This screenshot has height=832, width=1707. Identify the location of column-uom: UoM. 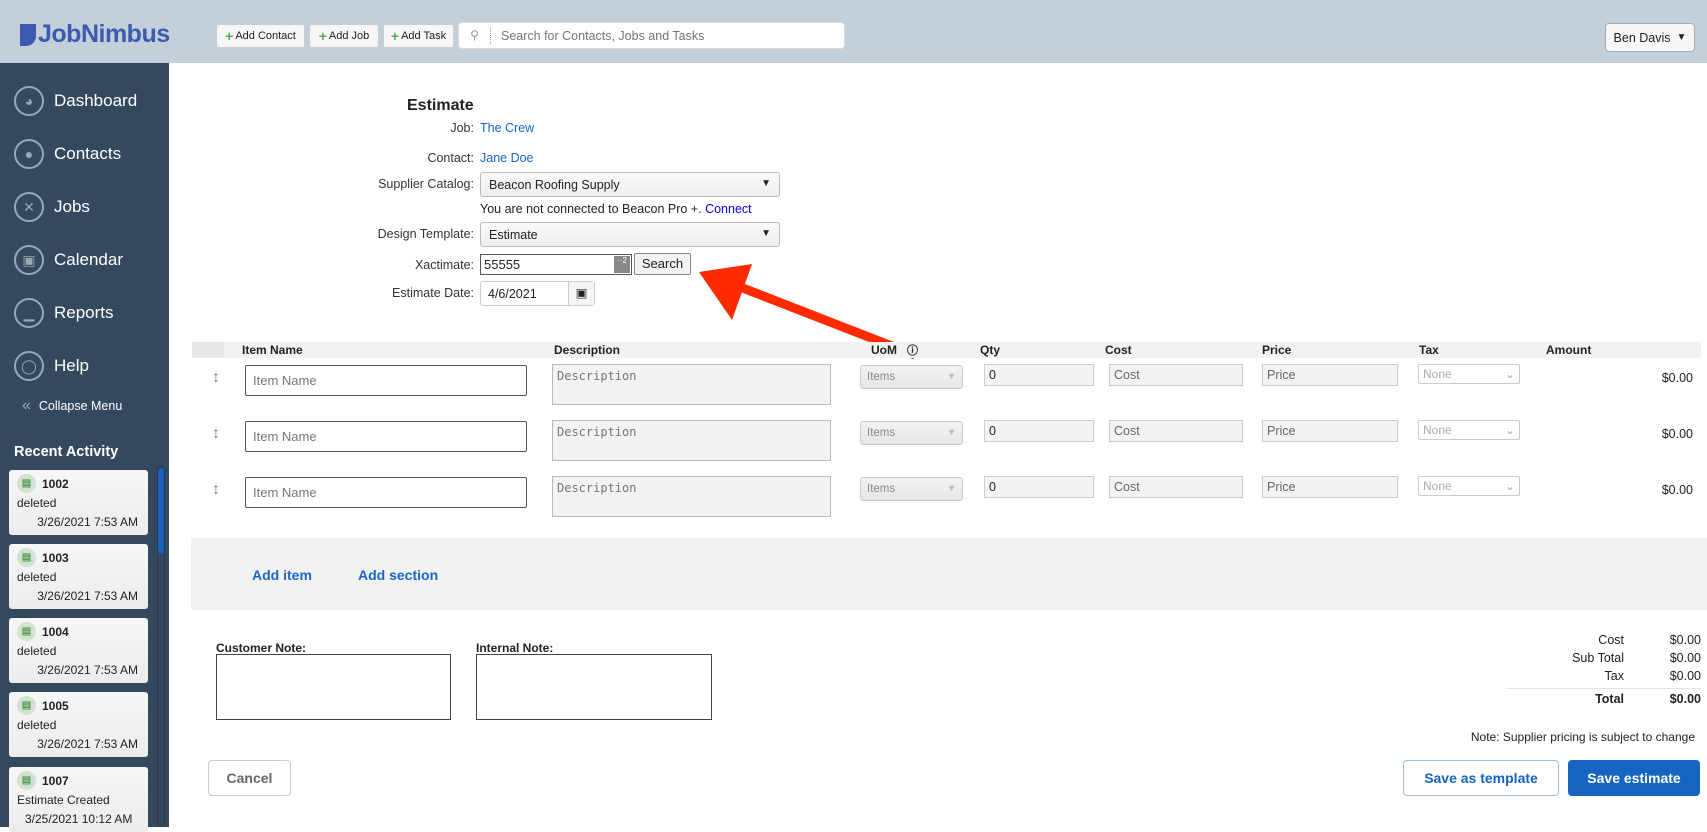
(884, 350).